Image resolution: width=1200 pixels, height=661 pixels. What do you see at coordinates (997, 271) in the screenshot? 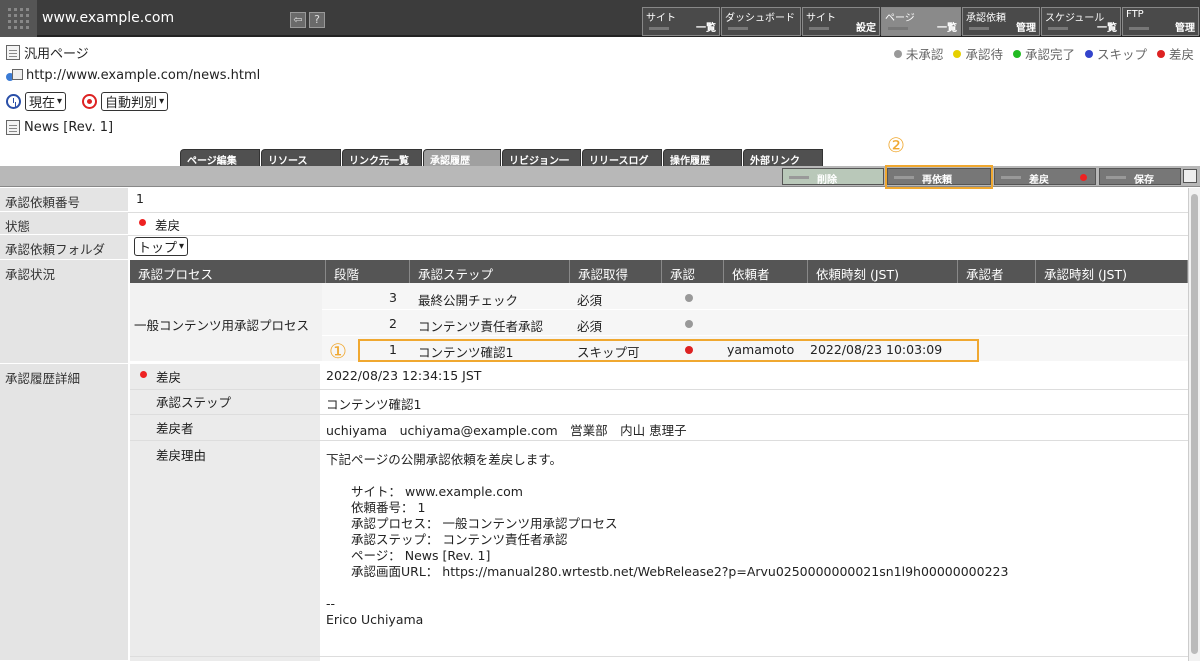
I see `header-approver: 承認者` at bounding box center [997, 271].